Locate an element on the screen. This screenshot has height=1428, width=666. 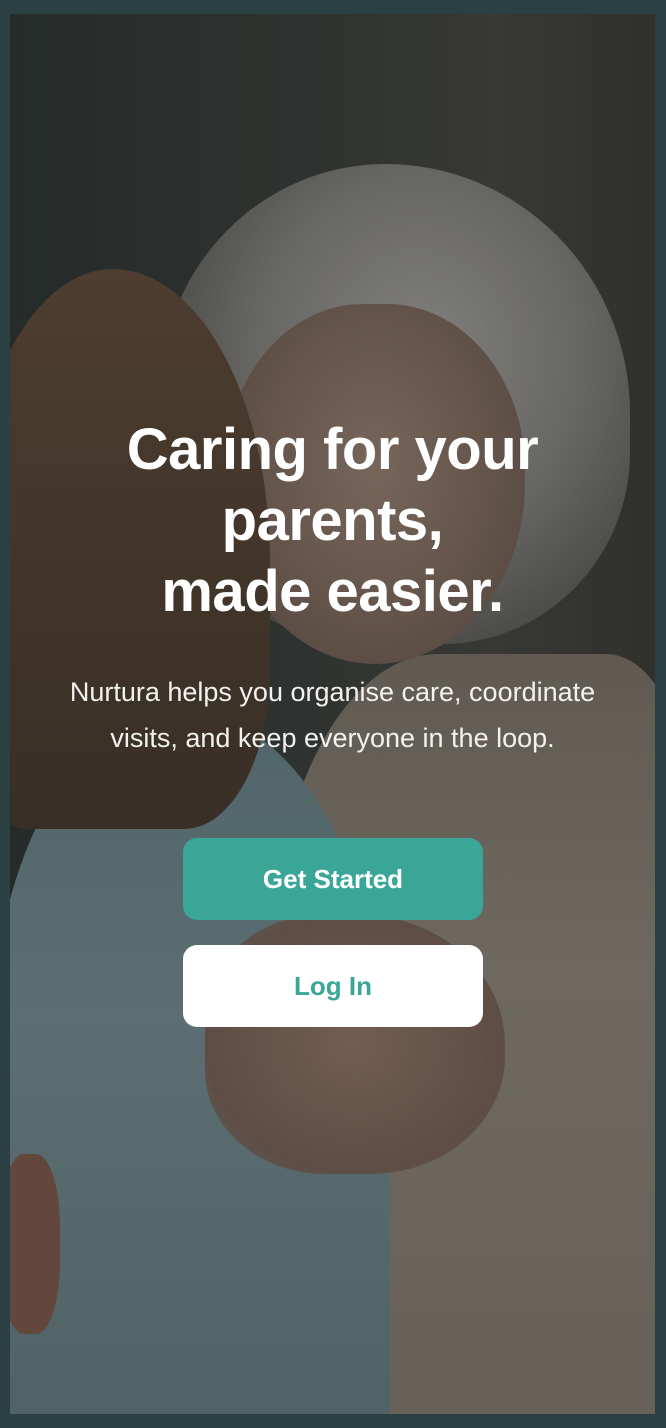
headline-line-1: Caring for your is located at coordinates (332, 449).